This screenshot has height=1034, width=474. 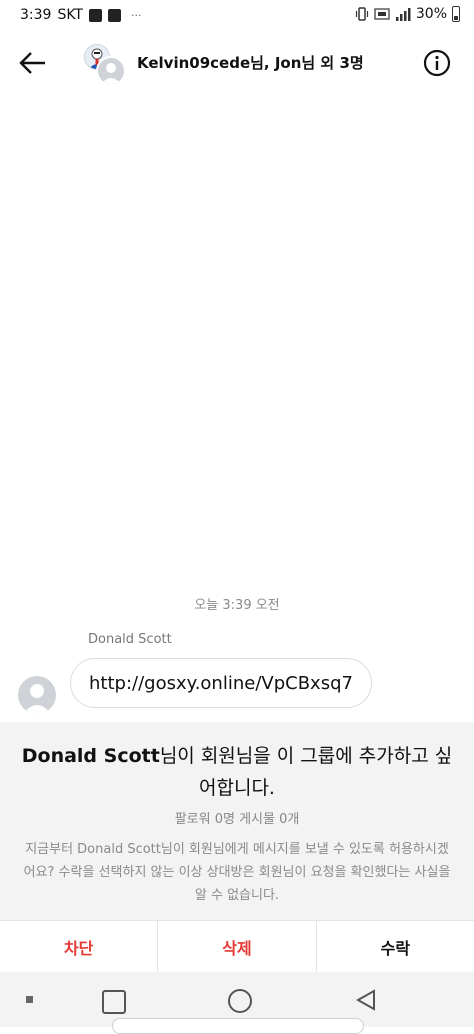 I want to click on back-arrow-icon, so click(x=33, y=63).